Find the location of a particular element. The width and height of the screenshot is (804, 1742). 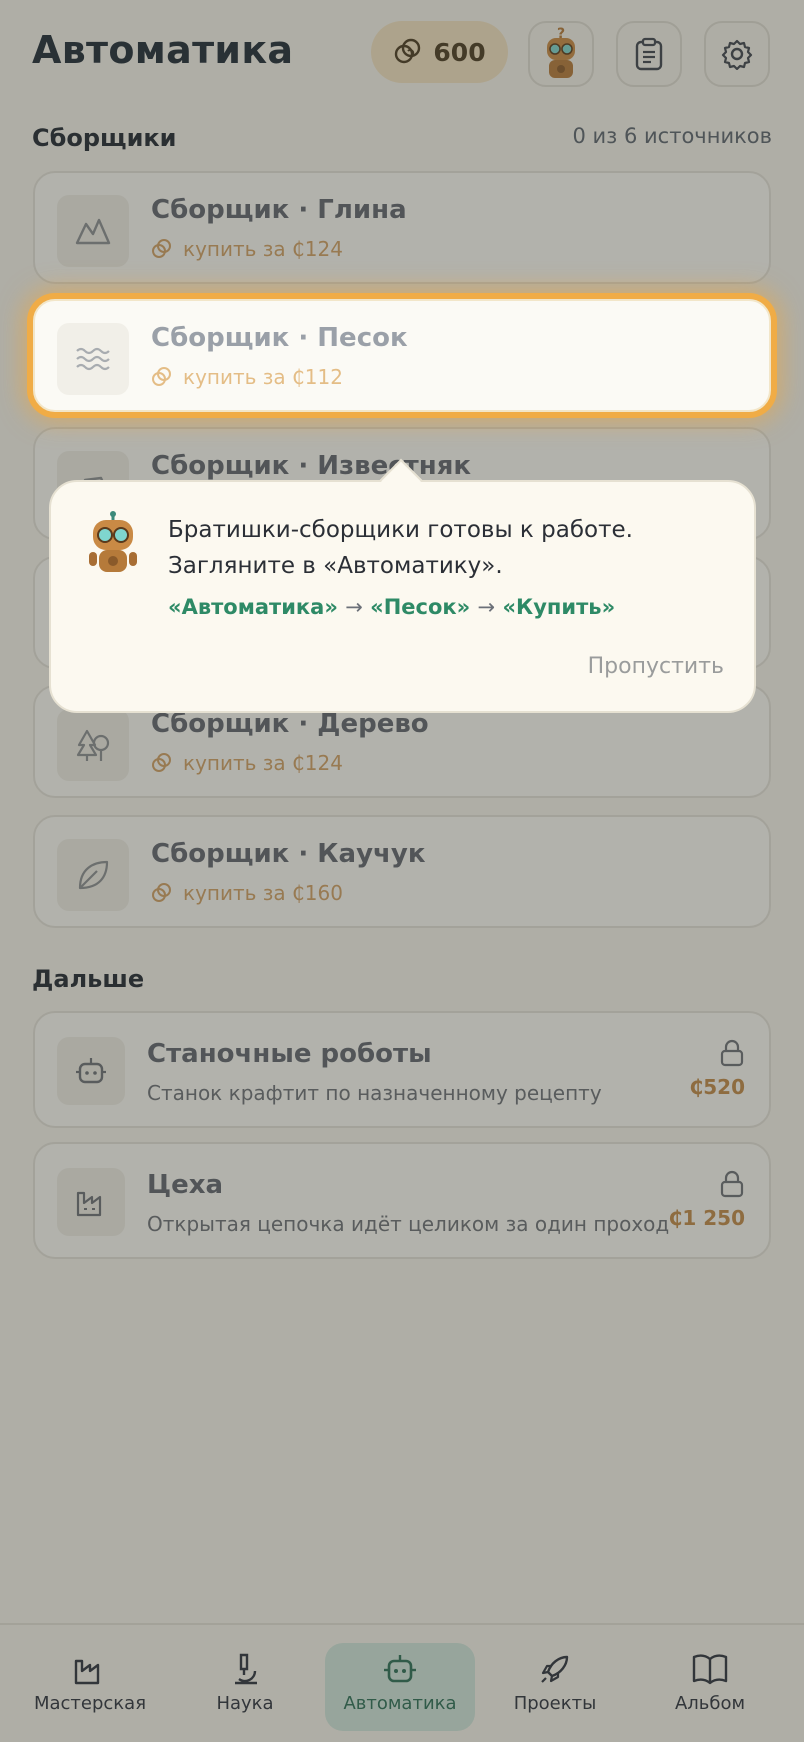

waves-icon is located at coordinates (93, 359).